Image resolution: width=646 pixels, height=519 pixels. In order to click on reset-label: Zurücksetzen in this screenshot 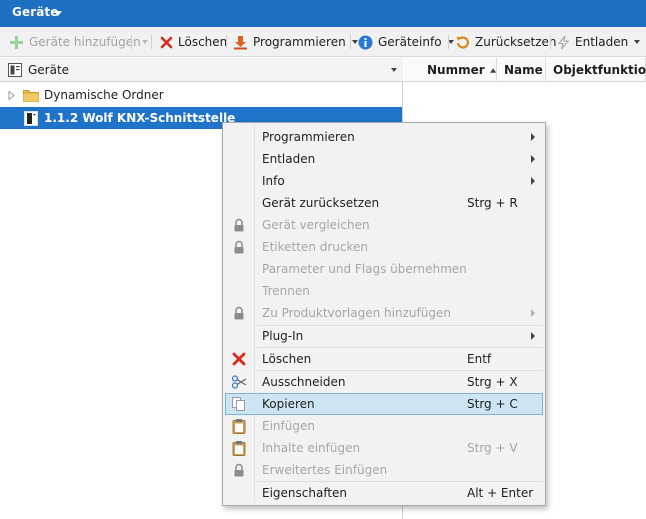, I will do `click(516, 42)`.